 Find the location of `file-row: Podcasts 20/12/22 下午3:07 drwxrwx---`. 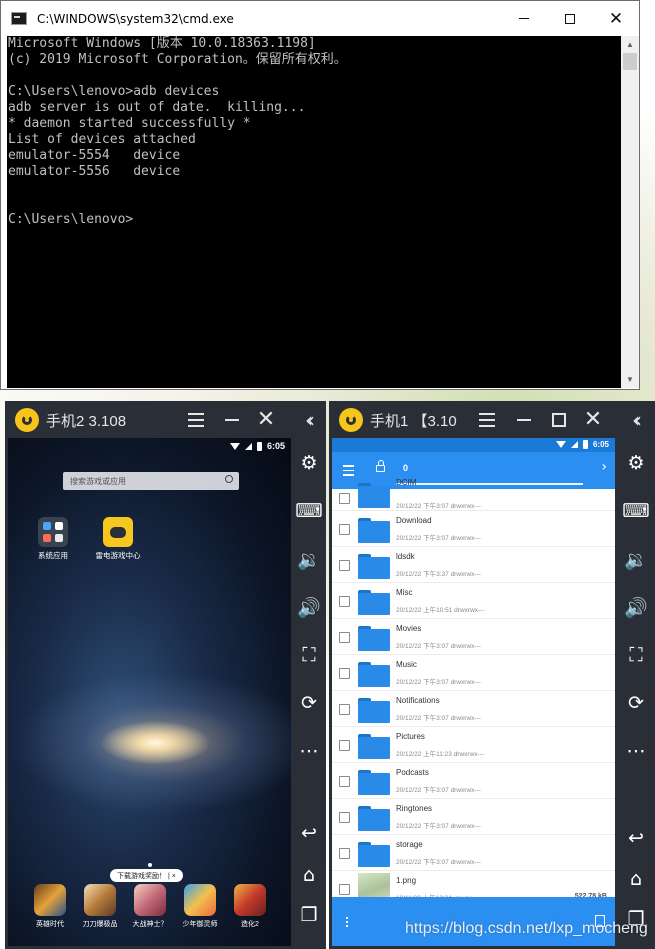

file-row: Podcasts 20/12/22 下午3:07 drwxrwx--- is located at coordinates (473, 781).